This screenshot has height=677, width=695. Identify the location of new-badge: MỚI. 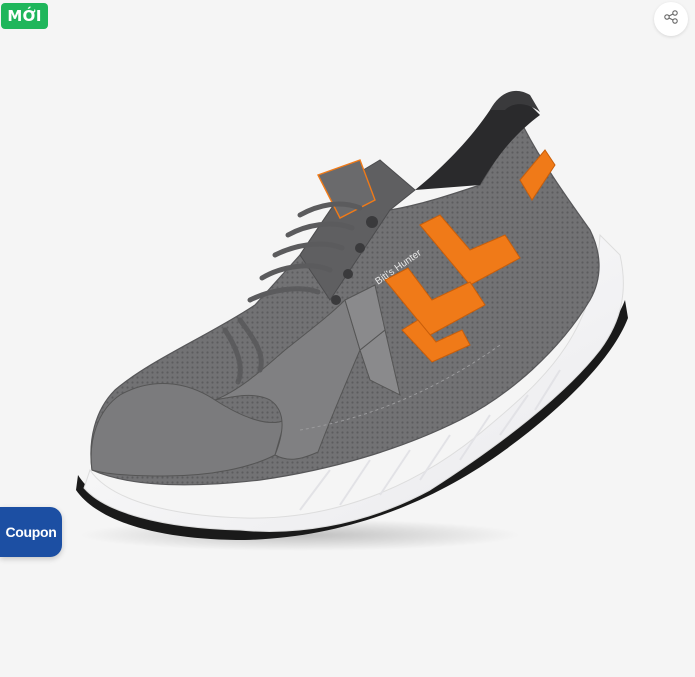
(24, 16).